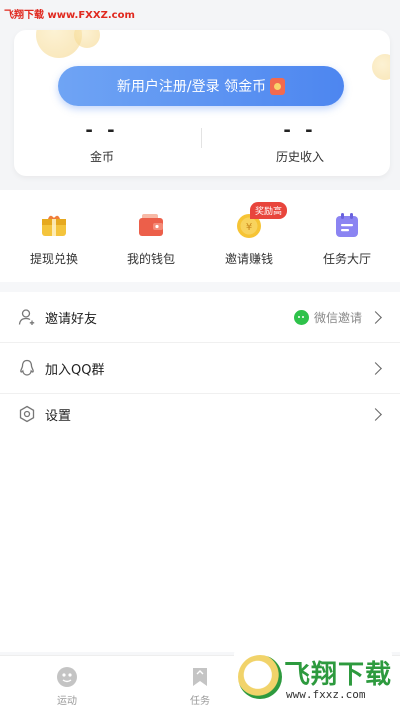 The width and height of the screenshot is (400, 710). What do you see at coordinates (326, 694) in the screenshot?
I see `watermark-url-text: www.fxxz.com` at bounding box center [326, 694].